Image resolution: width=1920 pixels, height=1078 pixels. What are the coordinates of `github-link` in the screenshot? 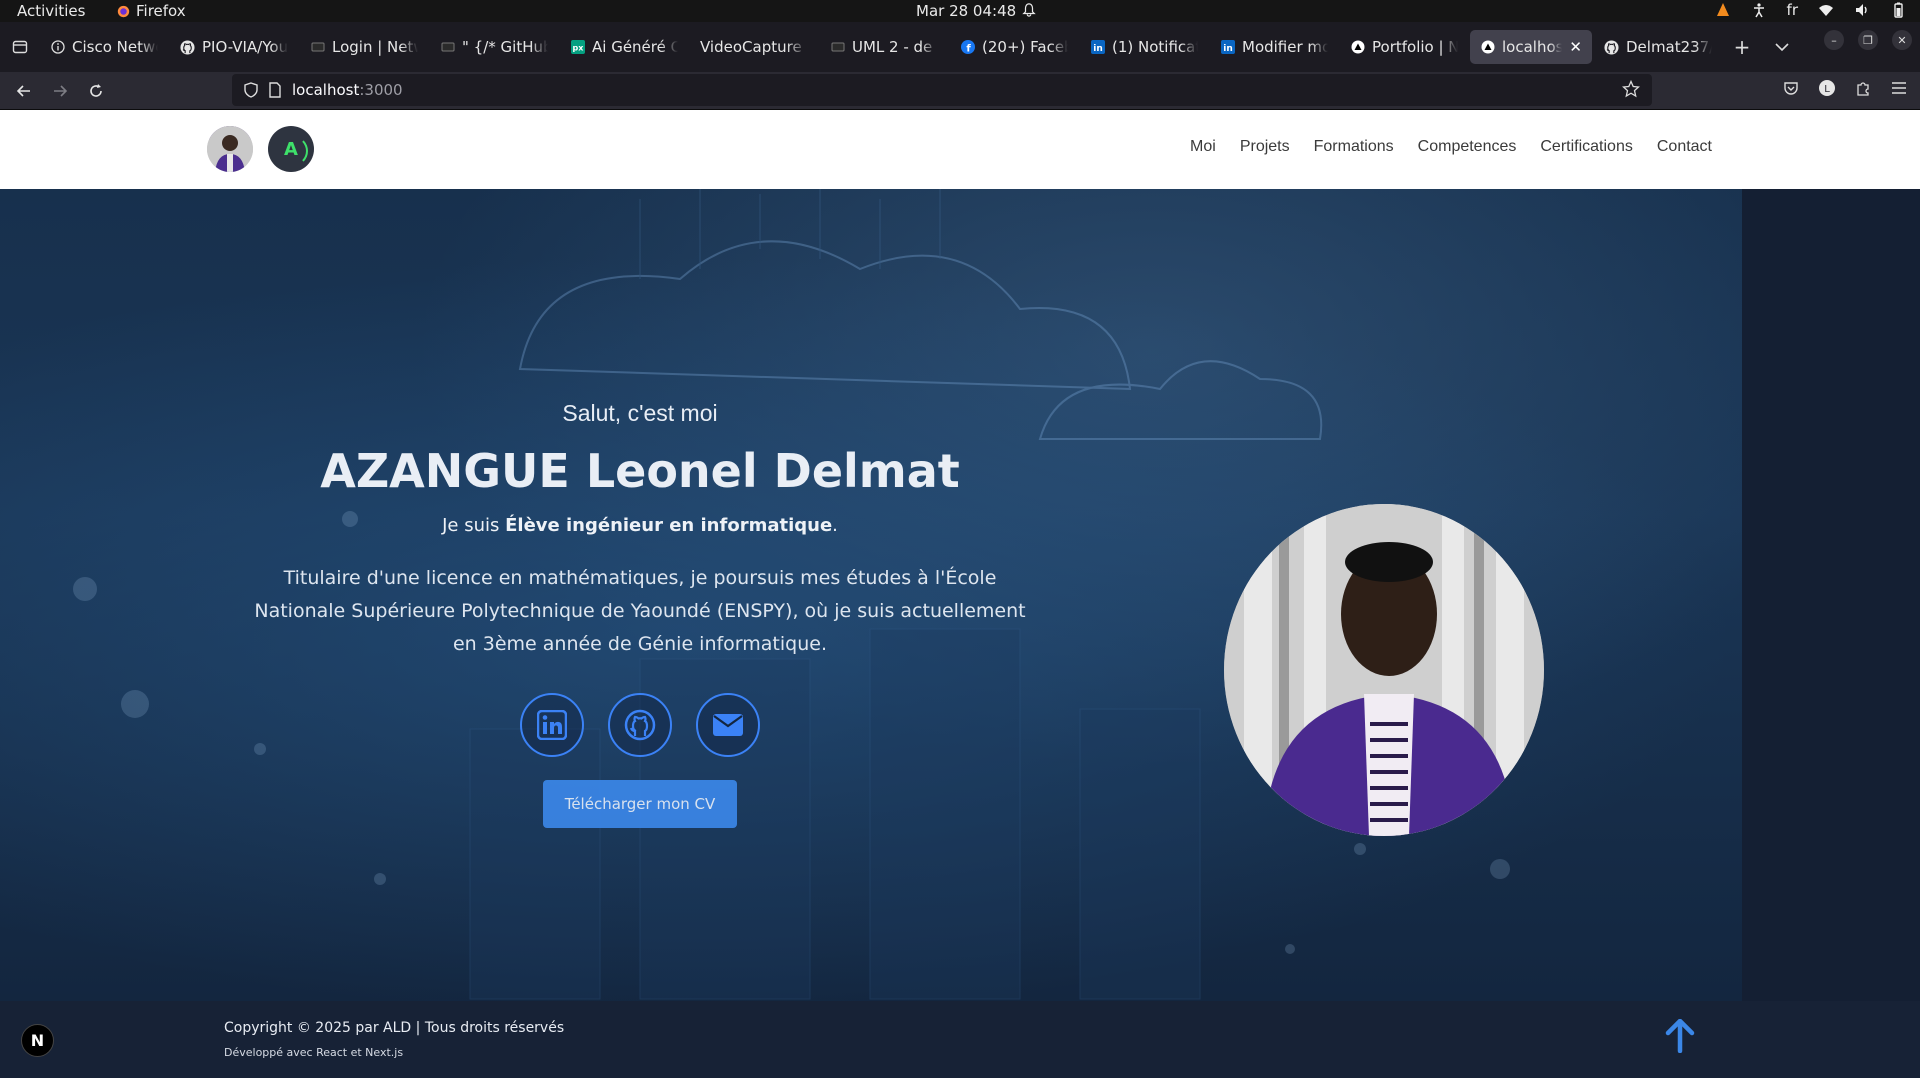 It's located at (640, 725).